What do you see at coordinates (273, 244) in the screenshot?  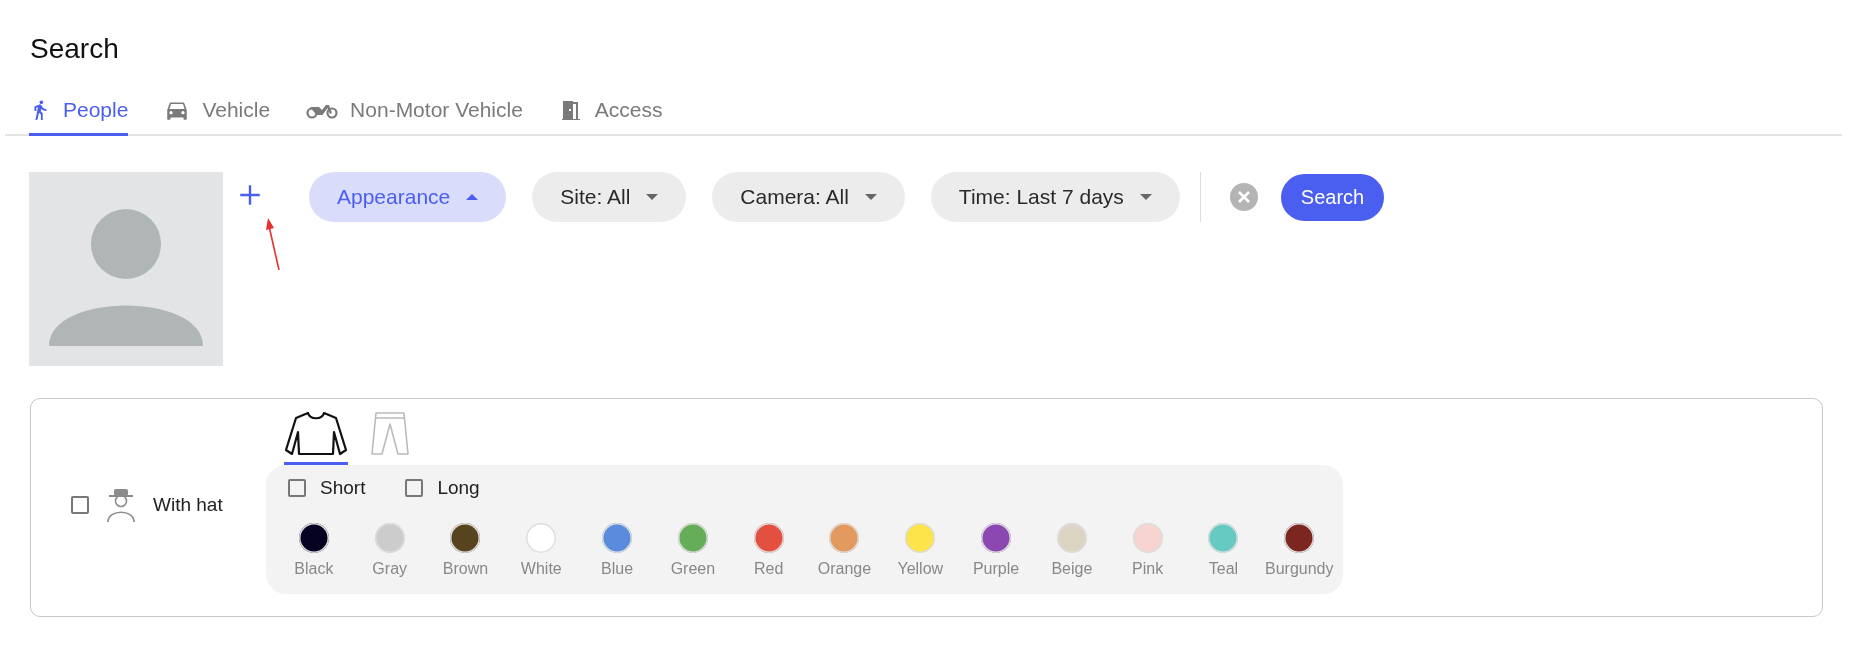 I see `annotation-arrow` at bounding box center [273, 244].